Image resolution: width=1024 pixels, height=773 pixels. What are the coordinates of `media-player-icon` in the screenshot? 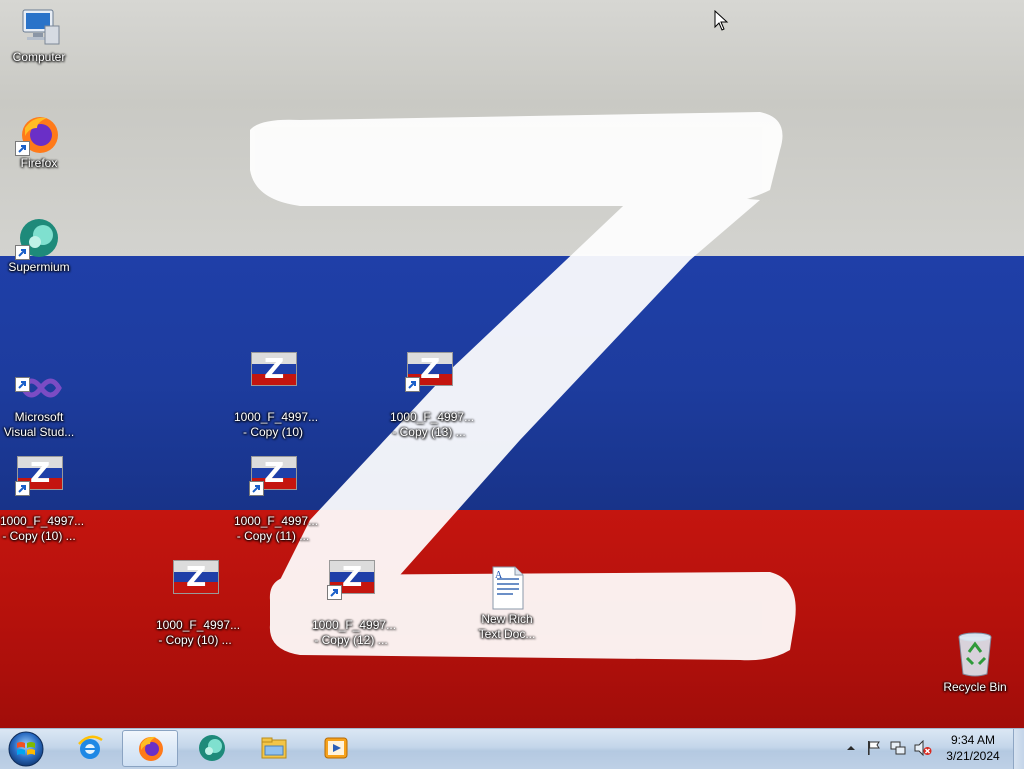 It's located at (336, 748).